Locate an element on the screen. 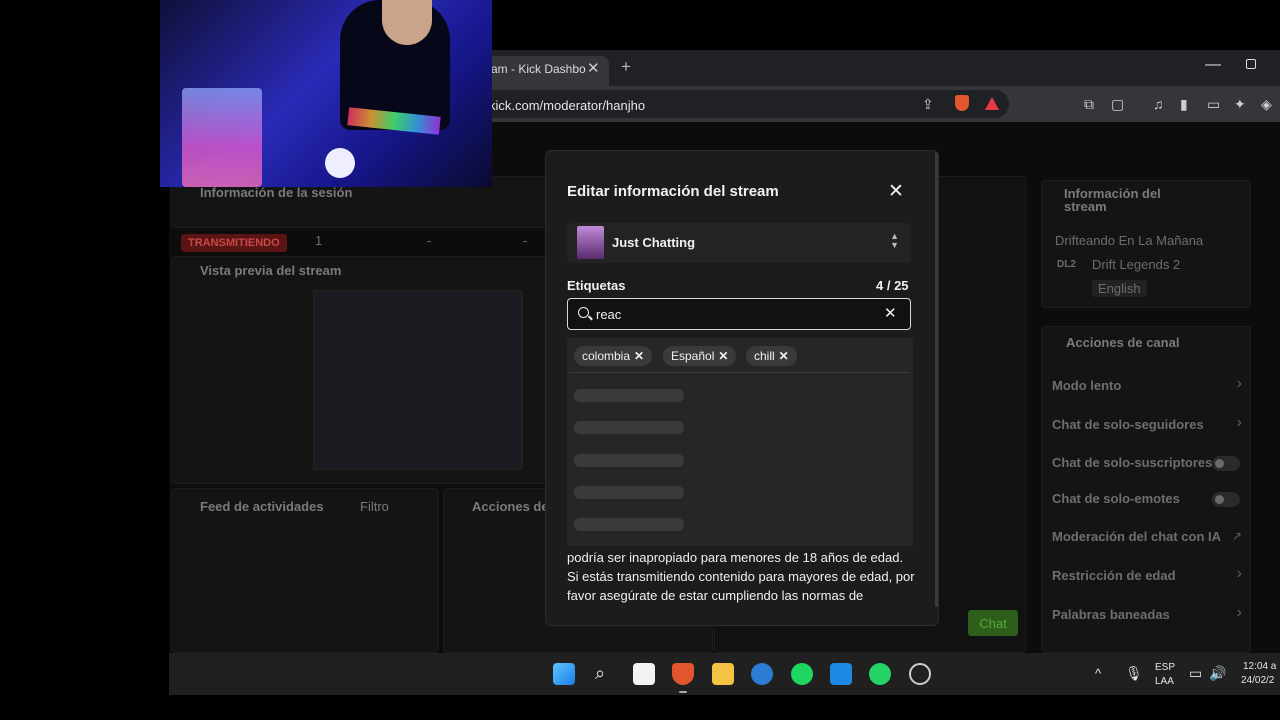 The image size is (1280, 720). tag-chip-colombia: colombia ✕ is located at coordinates (613, 356).